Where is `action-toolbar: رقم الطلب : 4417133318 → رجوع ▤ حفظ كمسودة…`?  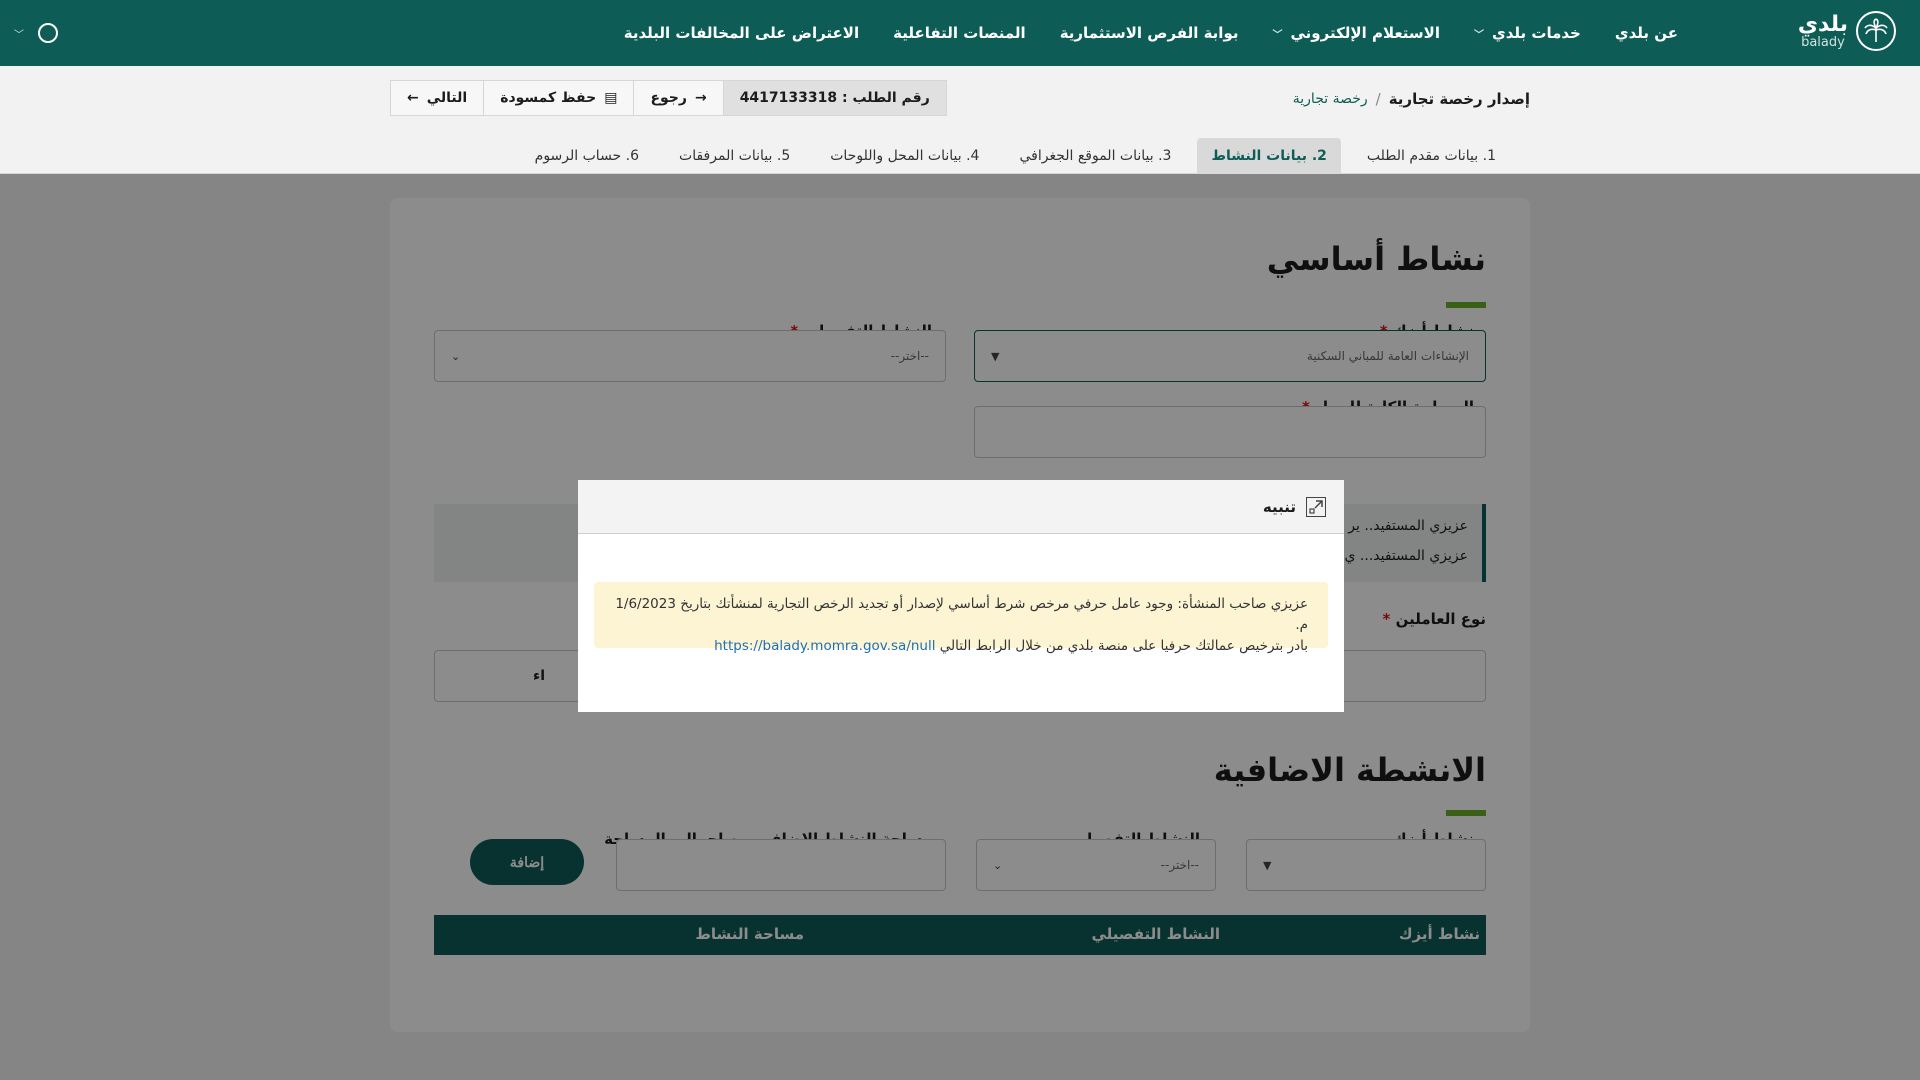
action-toolbar: رقم الطلب : 4417133318 → رجوع ▤ حفظ كمسودة… is located at coordinates (668, 98).